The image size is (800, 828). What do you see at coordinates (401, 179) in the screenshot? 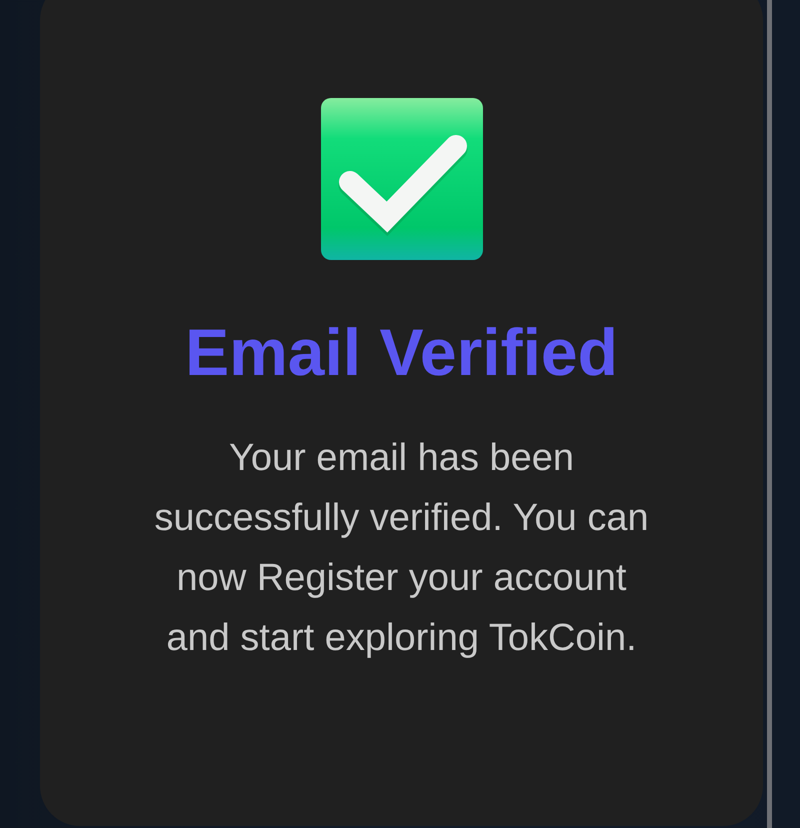
I see `check-mark-icon` at bounding box center [401, 179].